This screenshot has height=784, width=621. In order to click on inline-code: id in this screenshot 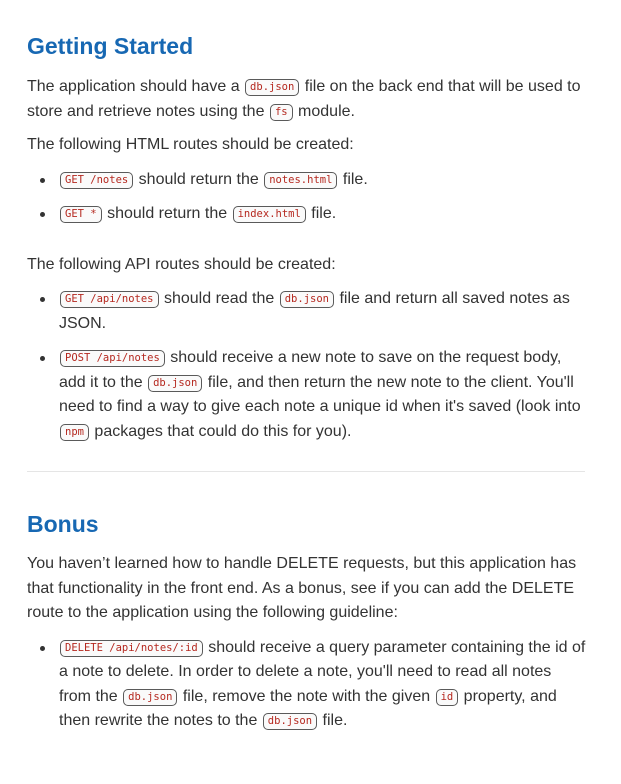, I will do `click(447, 697)`.